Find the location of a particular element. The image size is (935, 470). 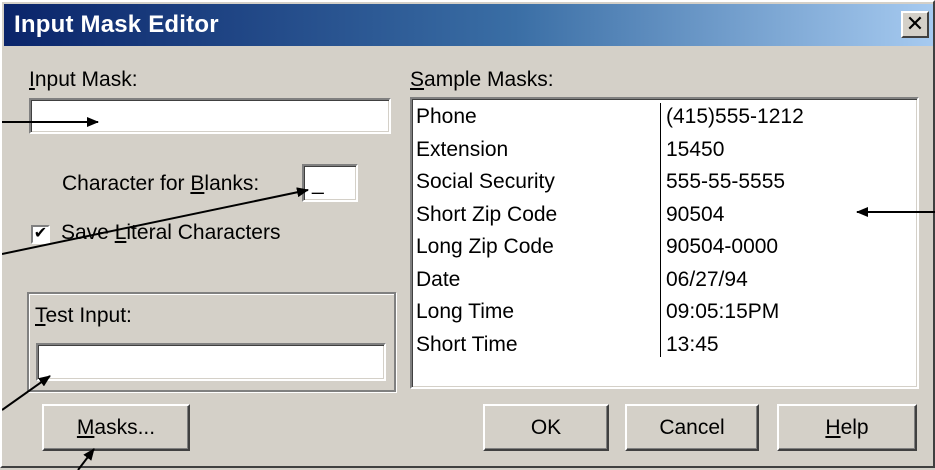

cancel-button: Cancel is located at coordinates (692, 427).